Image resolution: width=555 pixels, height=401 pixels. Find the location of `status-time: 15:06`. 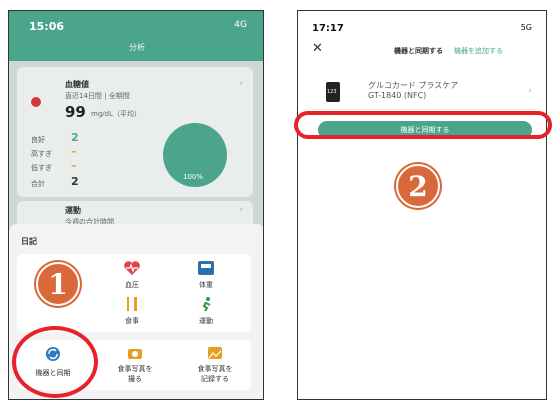

status-time: 15:06 is located at coordinates (47, 26).